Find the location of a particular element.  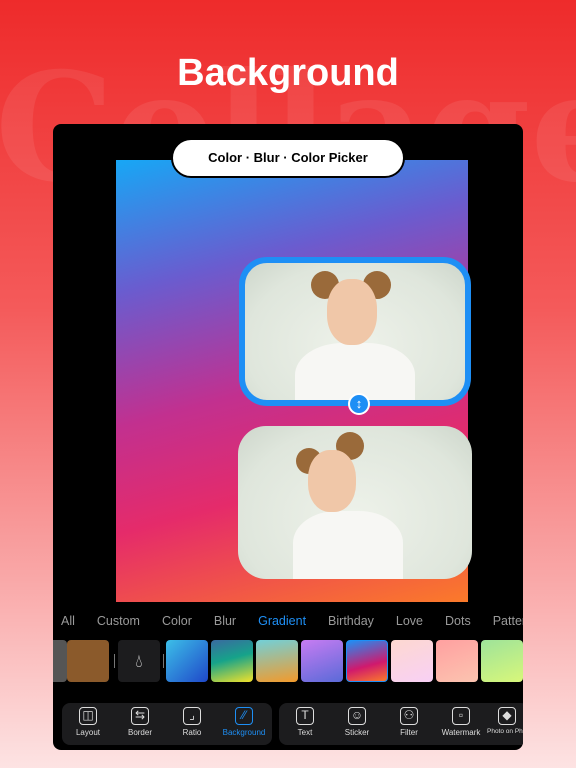

tool-ratio: ⌟ Ratio is located at coordinates (192, 722).